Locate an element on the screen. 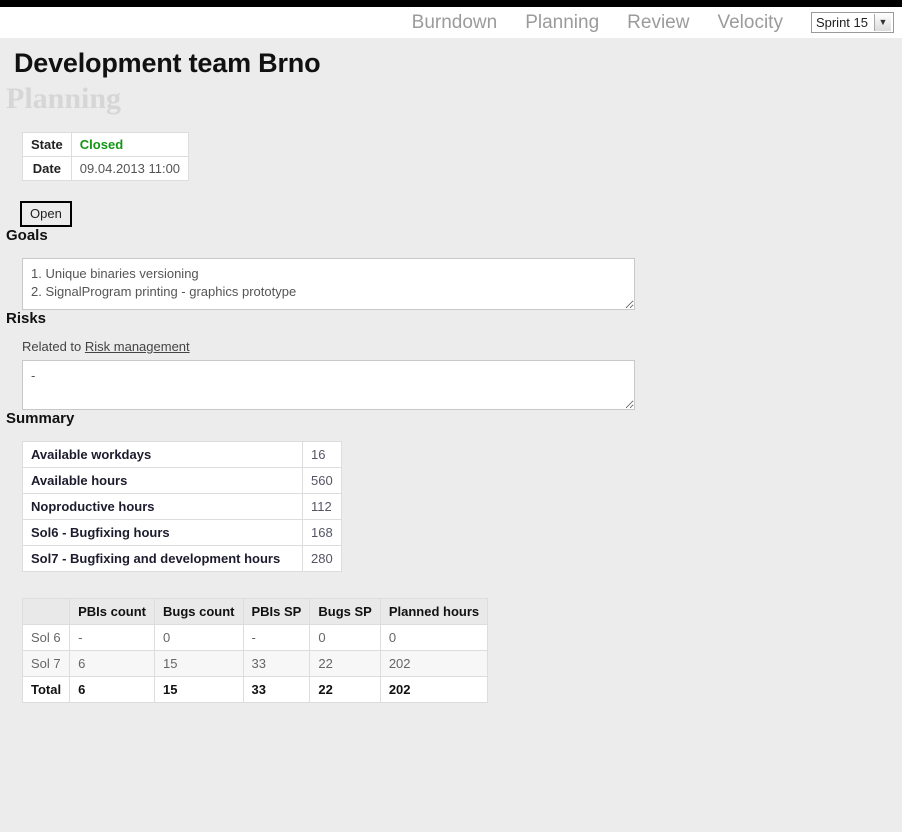 The width and height of the screenshot is (902, 832). sol-cell: 6 is located at coordinates (112, 663).